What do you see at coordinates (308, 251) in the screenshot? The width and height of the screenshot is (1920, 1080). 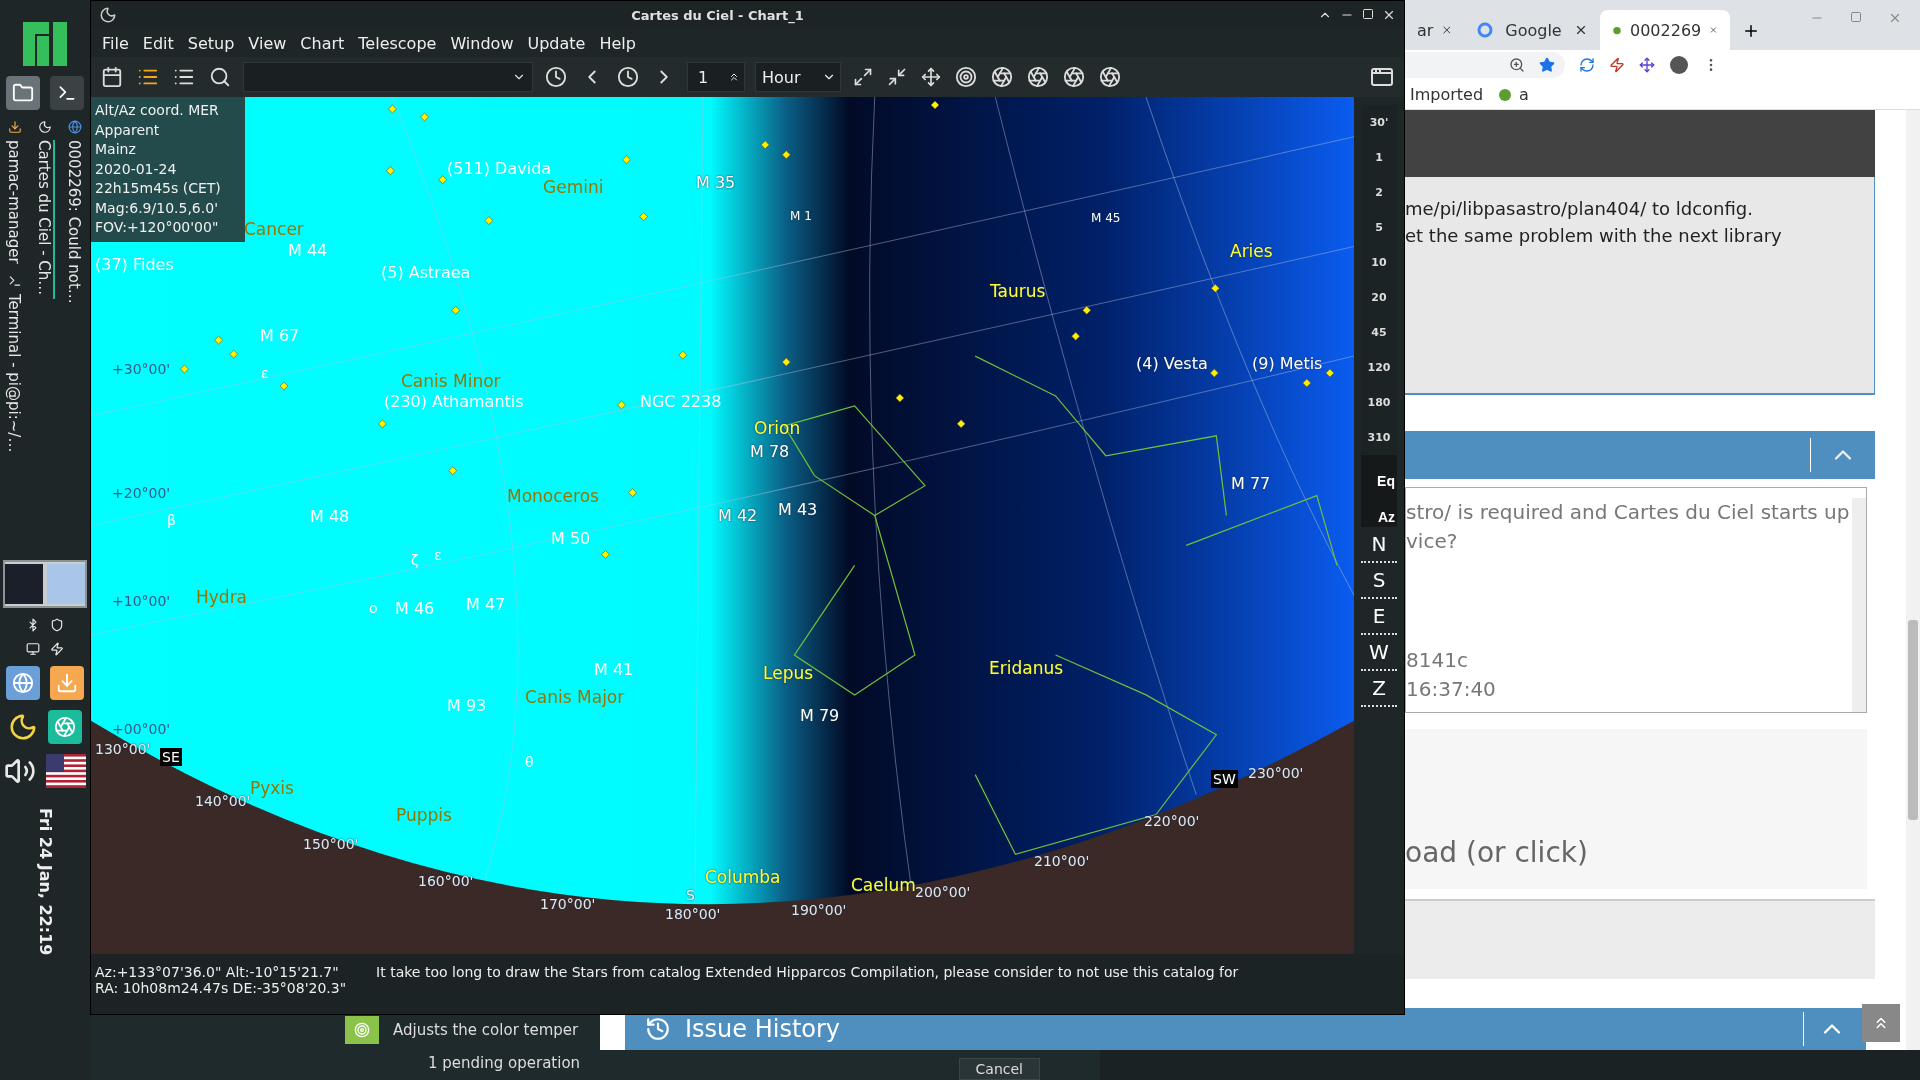 I see `object-label: M 44` at bounding box center [308, 251].